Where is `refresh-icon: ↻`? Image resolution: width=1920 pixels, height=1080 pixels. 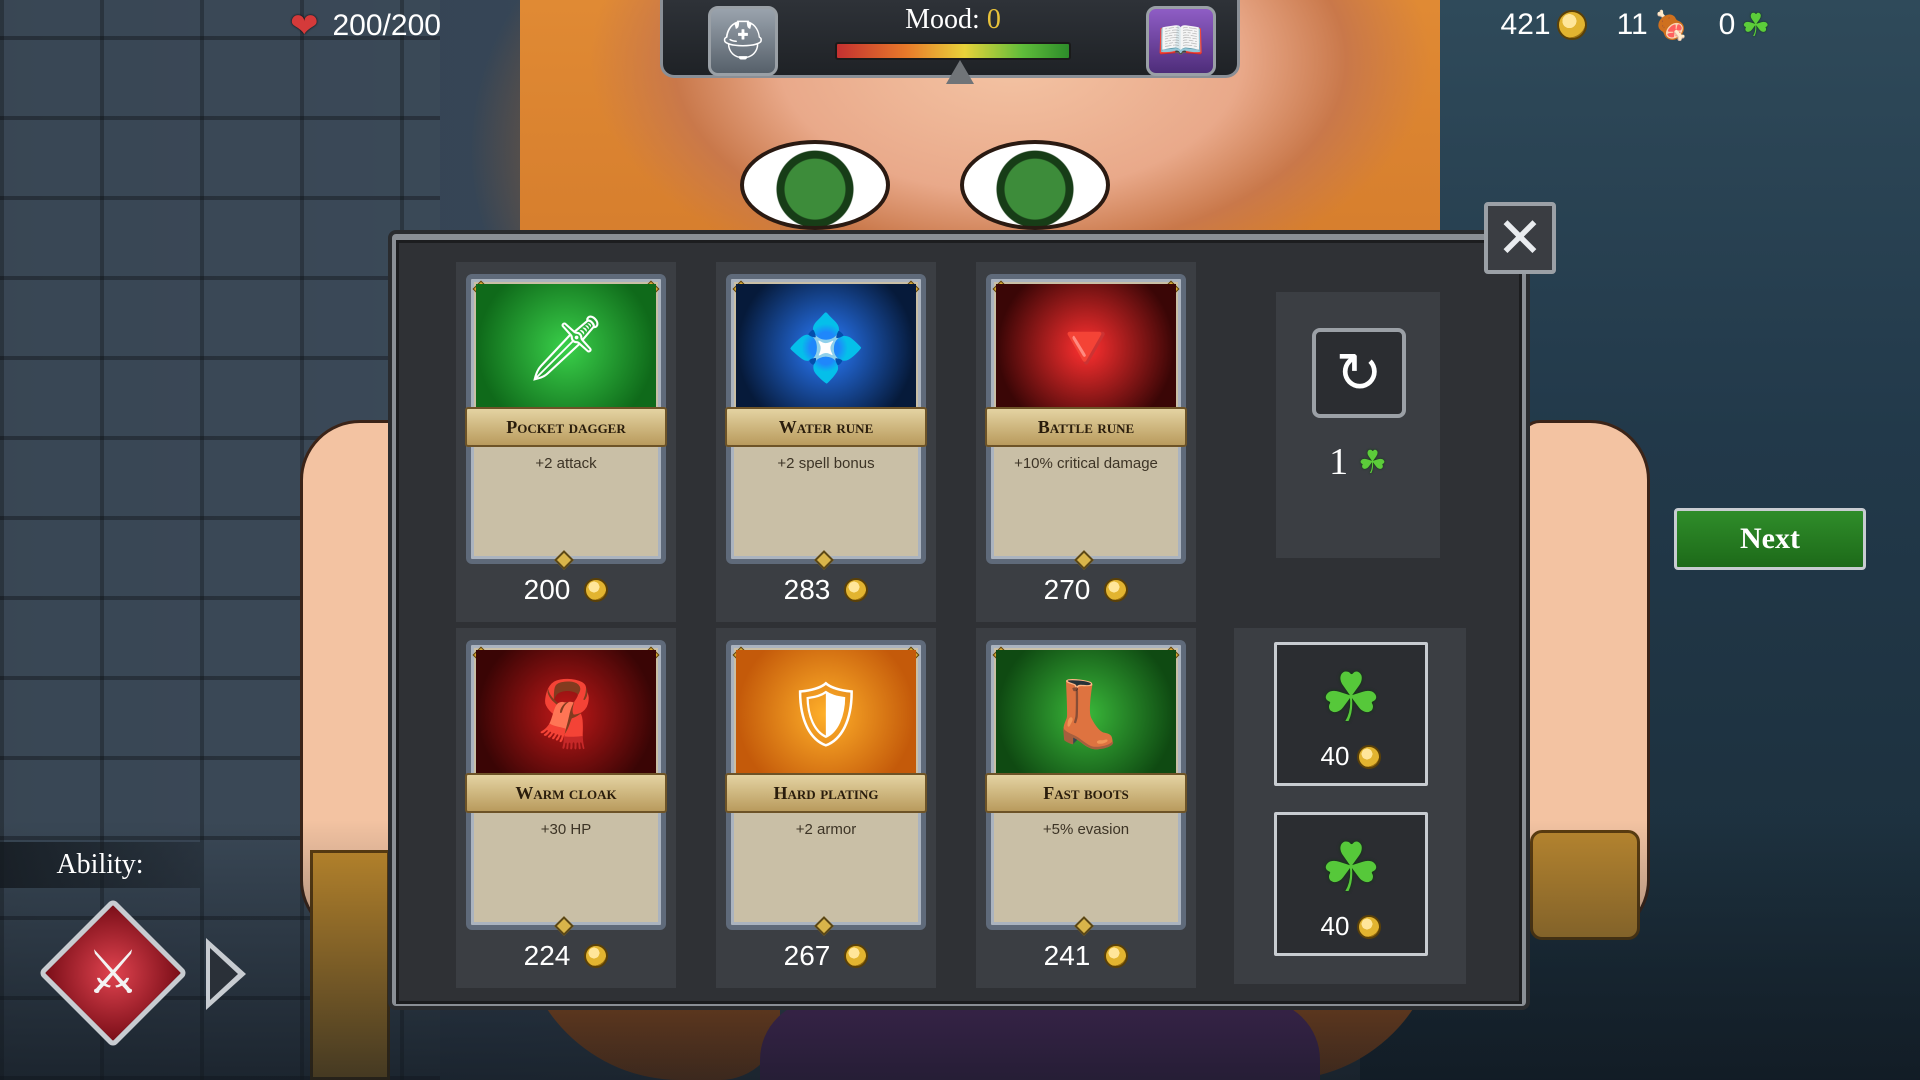
refresh-icon: ↻ is located at coordinates (1359, 372).